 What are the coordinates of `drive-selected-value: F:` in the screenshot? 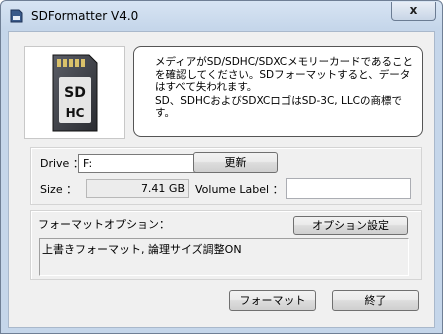 It's located at (88, 163).